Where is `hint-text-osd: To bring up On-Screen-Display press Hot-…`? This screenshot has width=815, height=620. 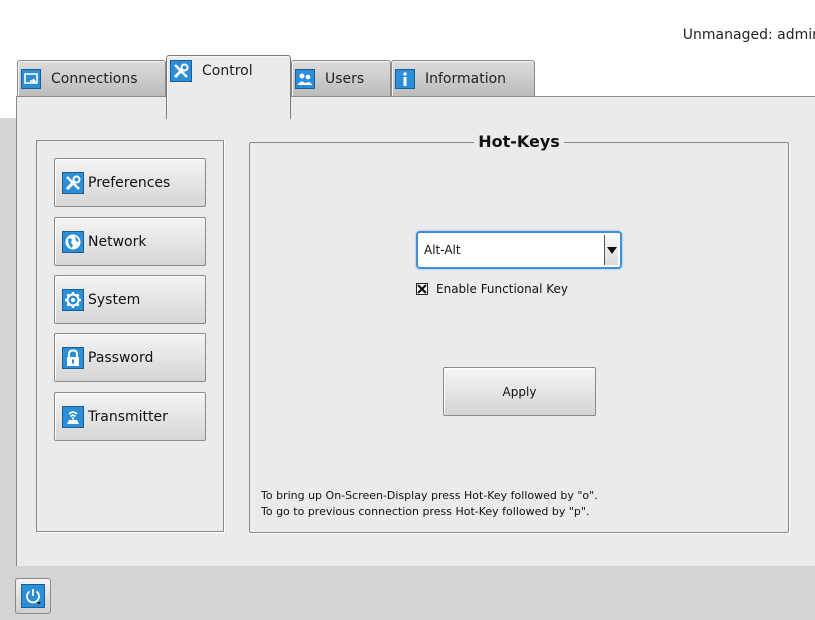
hint-text-osd: To bring up On-Screen-Display press Hot-… is located at coordinates (429, 495).